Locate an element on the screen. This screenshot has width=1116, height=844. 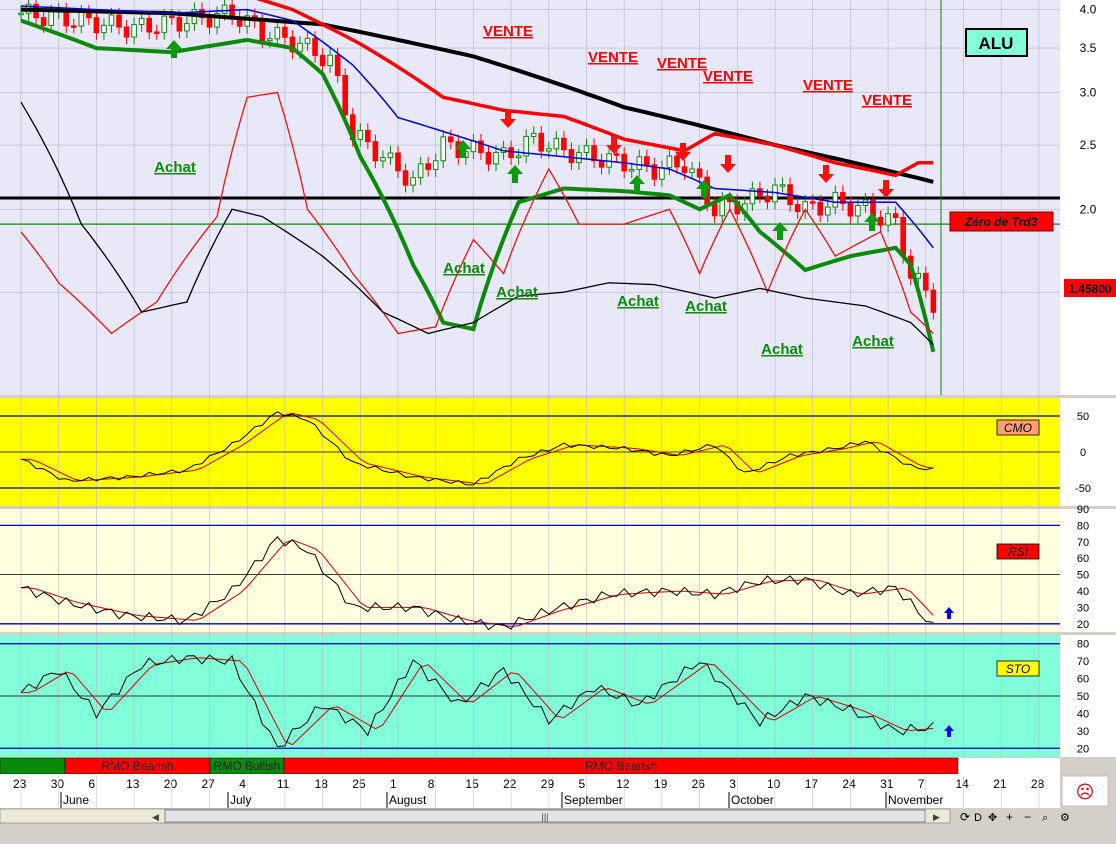
day-tick: 27 is located at coordinates (209, 784).